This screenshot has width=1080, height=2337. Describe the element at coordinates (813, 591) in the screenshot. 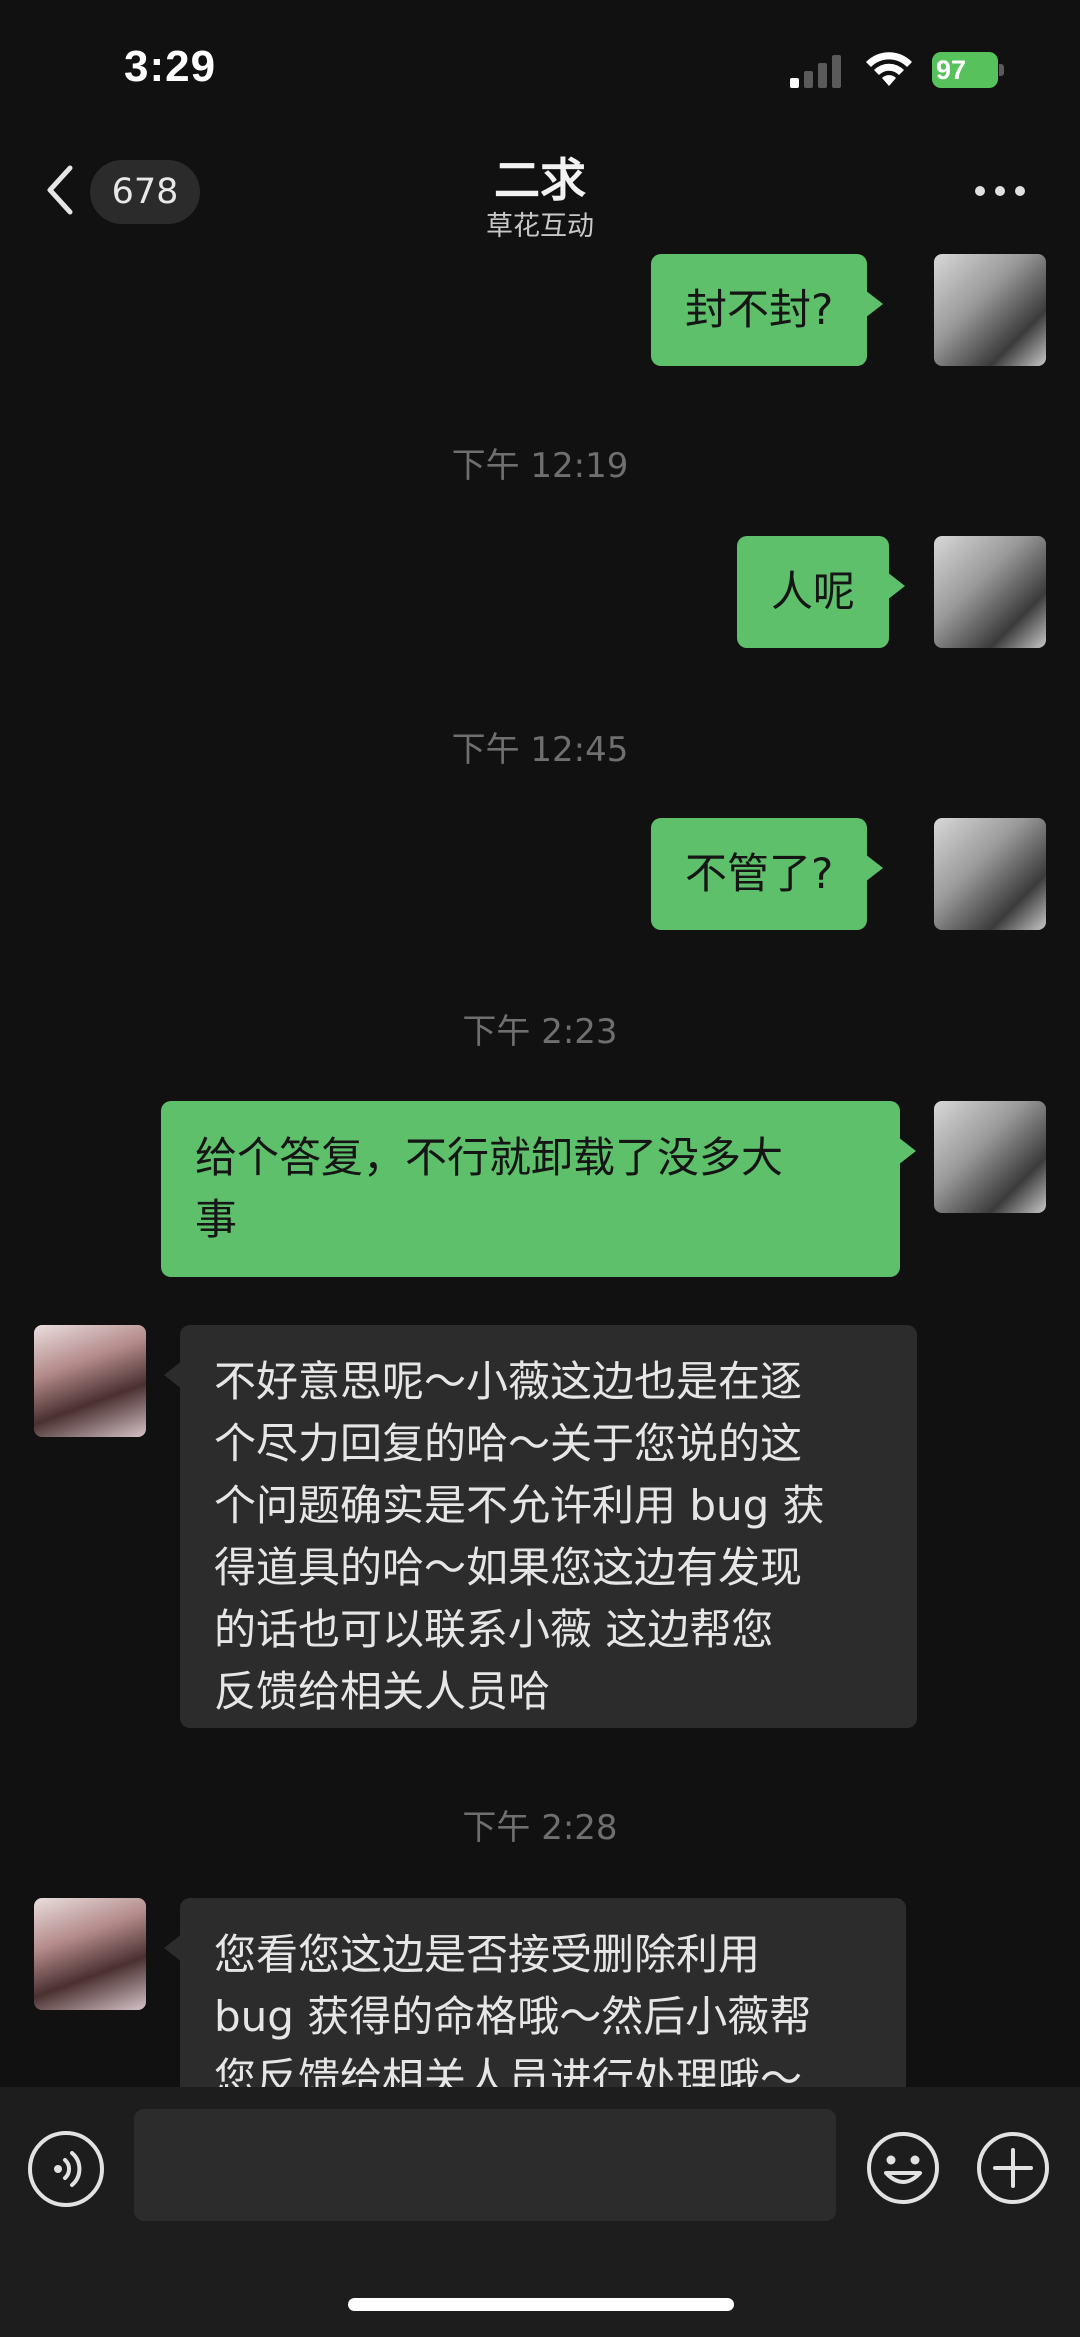

I see `message-text: 人呢` at that location.